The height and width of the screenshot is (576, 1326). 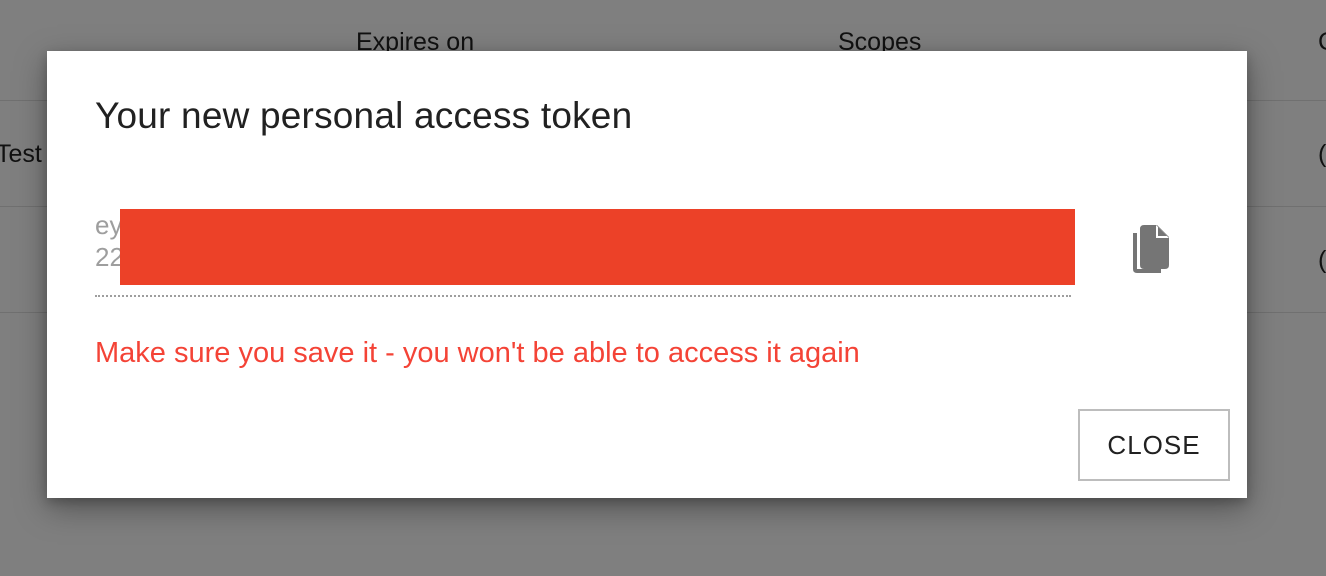 What do you see at coordinates (597, 247) in the screenshot?
I see `redaction-block` at bounding box center [597, 247].